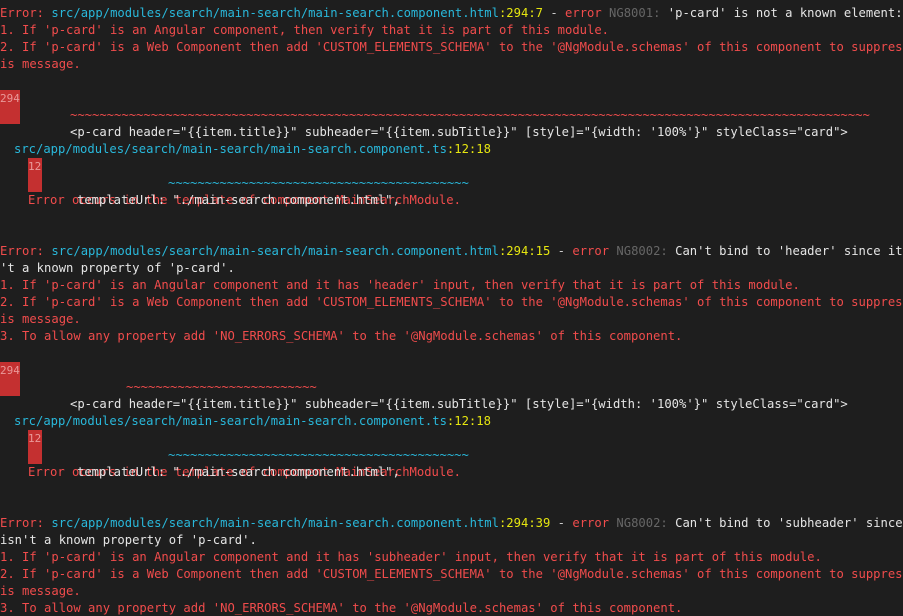 Image resolution: width=903 pixels, height=616 pixels. What do you see at coordinates (635, 13) in the screenshot?
I see `error-code: NG8001:` at bounding box center [635, 13].